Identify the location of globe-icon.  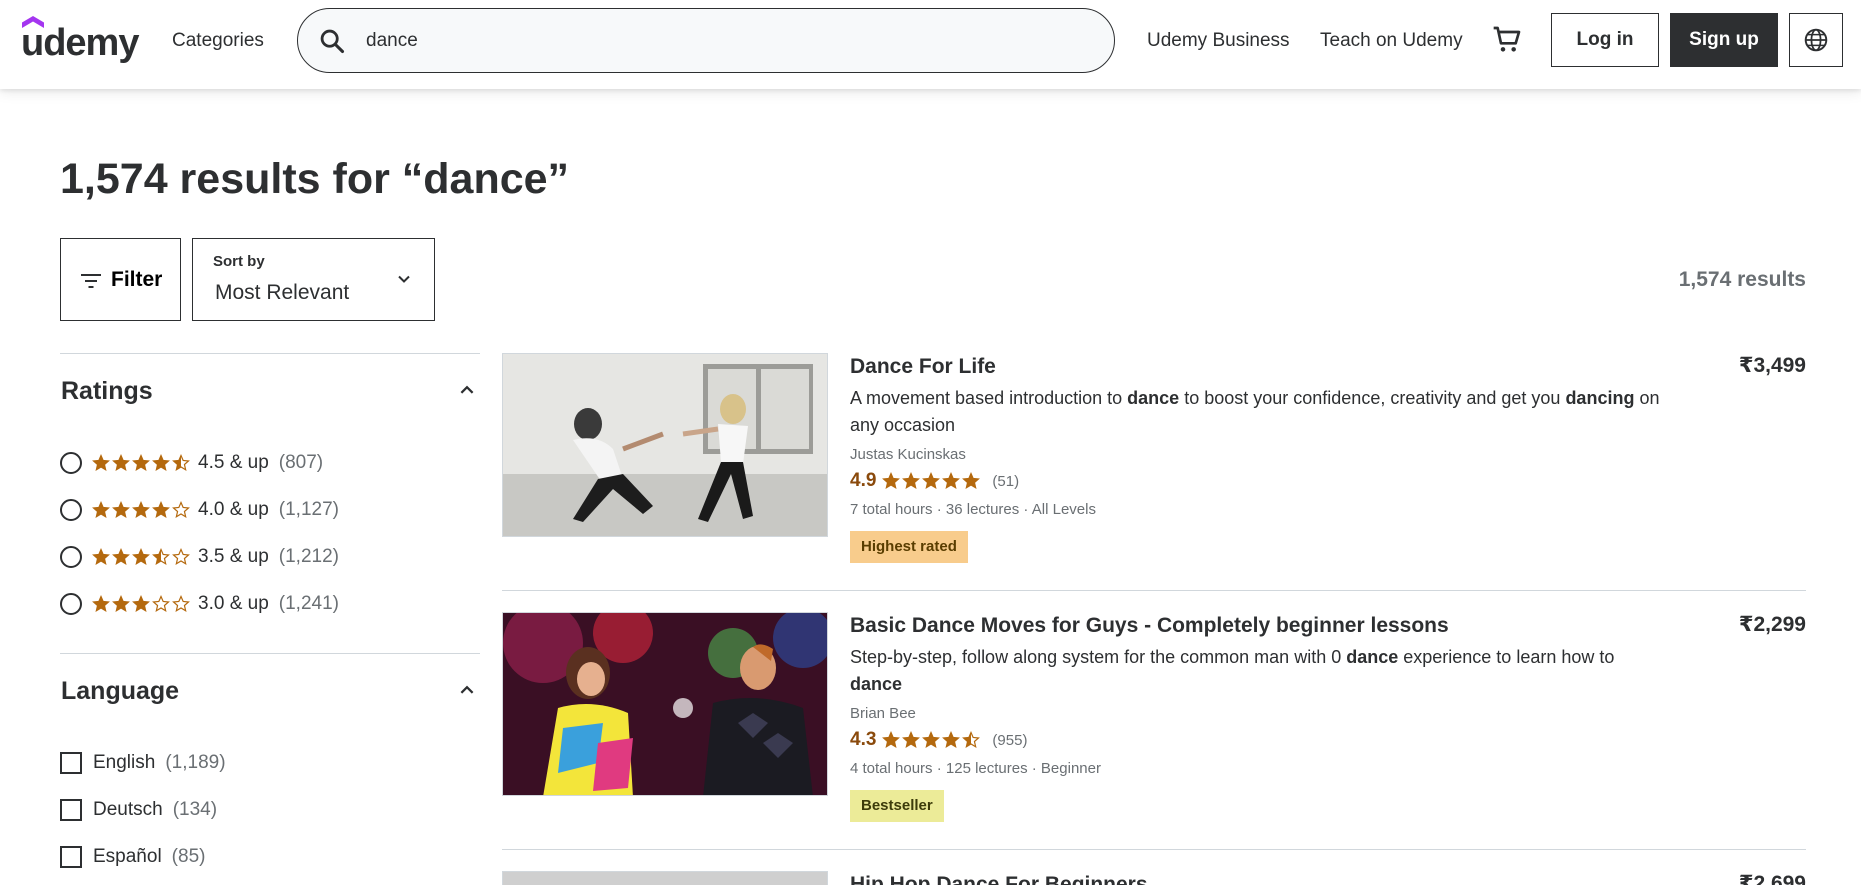
(1816, 40).